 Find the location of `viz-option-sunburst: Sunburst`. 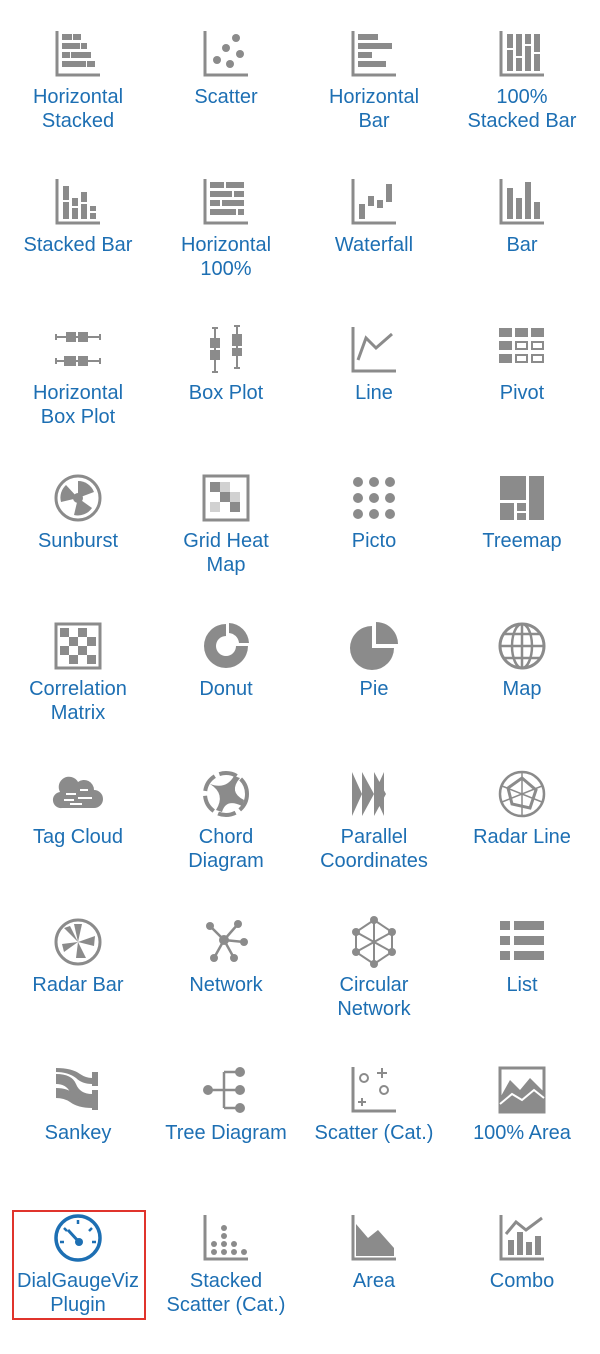

viz-option-sunburst: Sunburst is located at coordinates (78, 540).